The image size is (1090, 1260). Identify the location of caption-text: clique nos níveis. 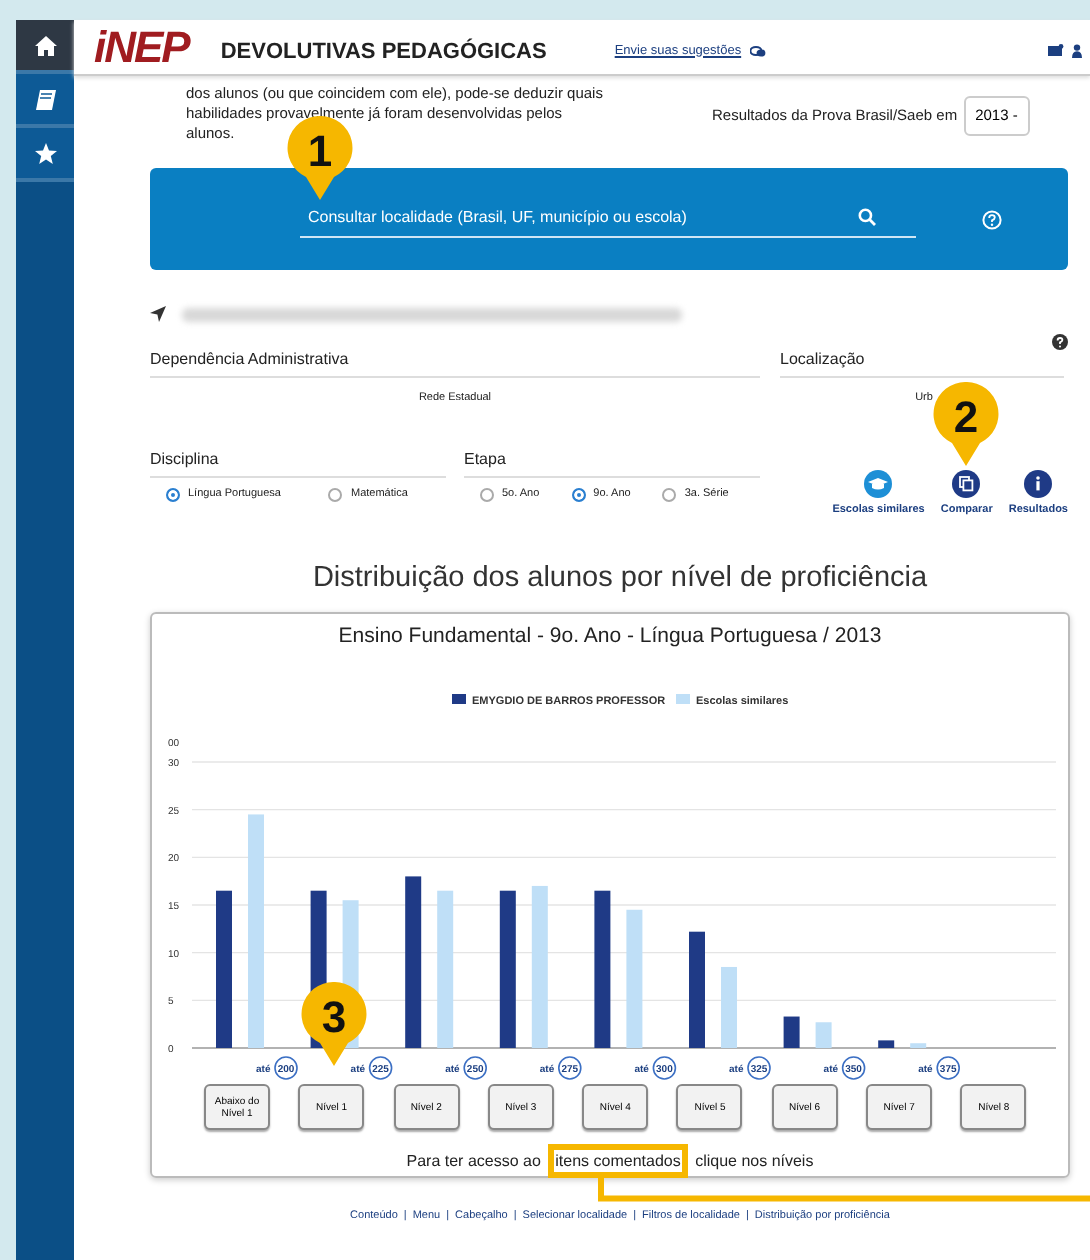
(753, 1161).